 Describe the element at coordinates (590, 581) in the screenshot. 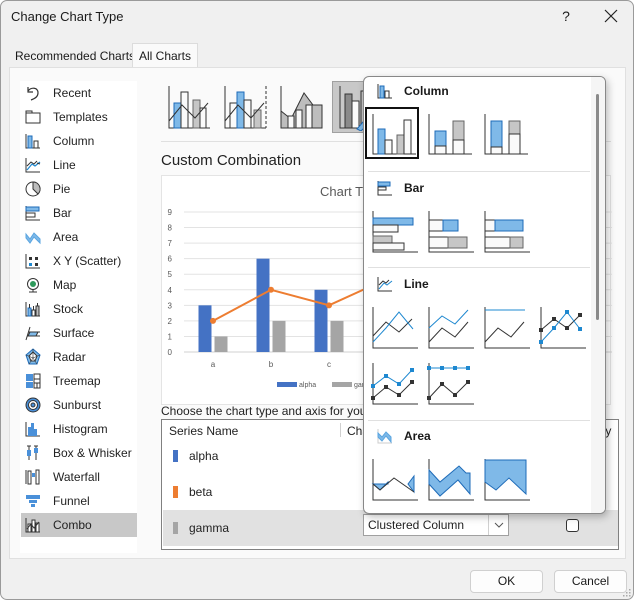

I see `cancel-button: Cancel` at that location.